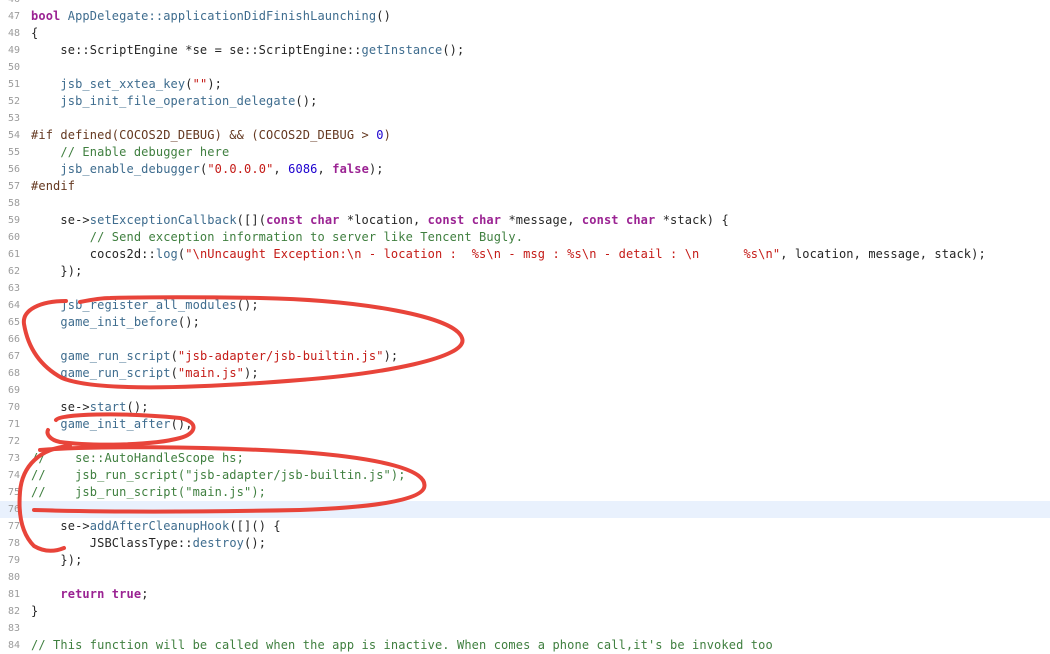 This screenshot has height=654, width=1050. What do you see at coordinates (44, 498) in the screenshot?
I see `annotation-ellipse-commented` at bounding box center [44, 498].